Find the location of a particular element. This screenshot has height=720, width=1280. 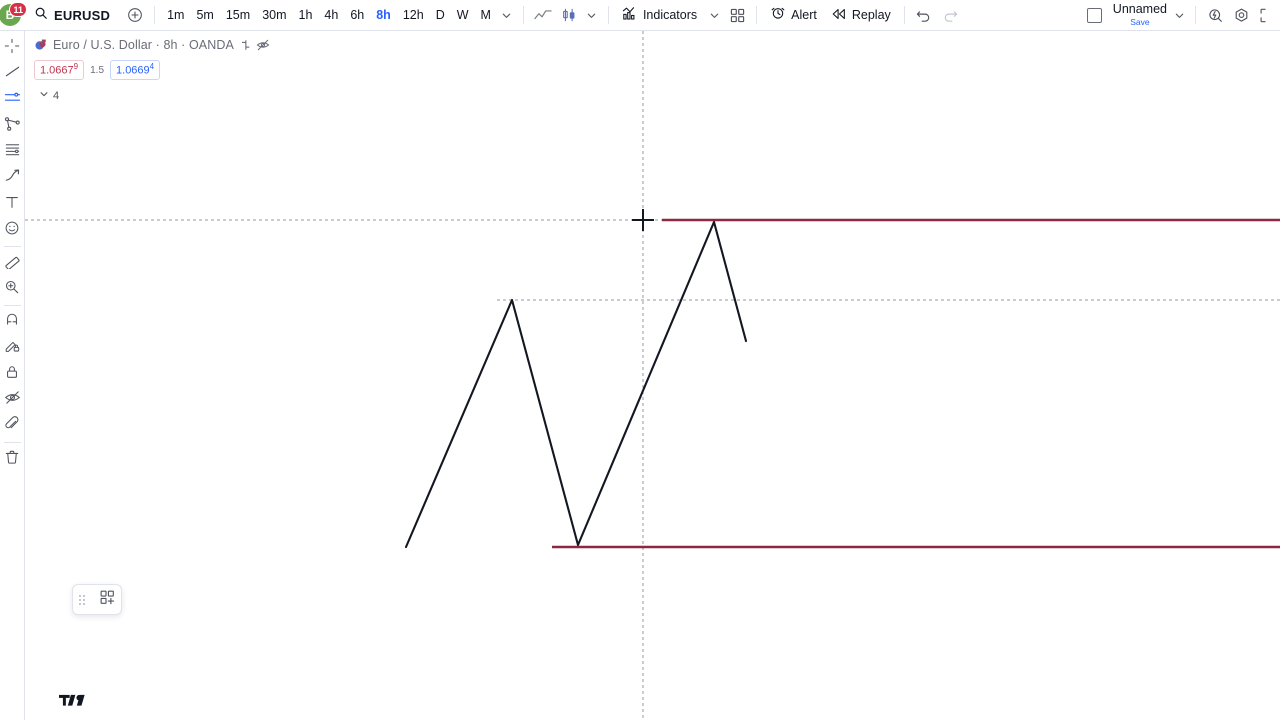

save-label: Save is located at coordinates (1140, 21).